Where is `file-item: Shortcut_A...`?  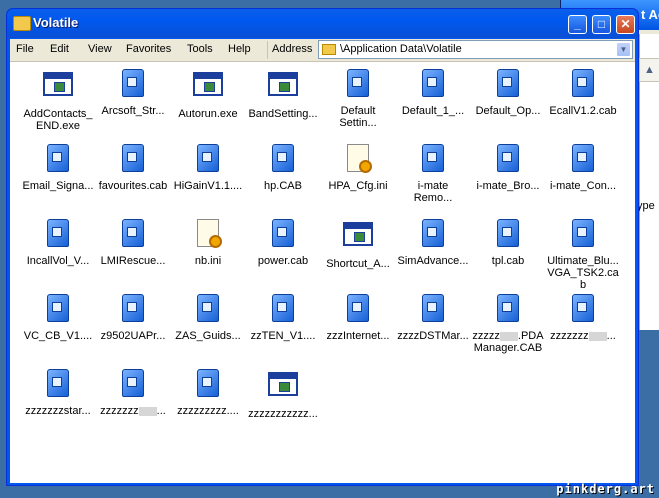
file-item: Shortcut_A... is located at coordinates (358, 244).